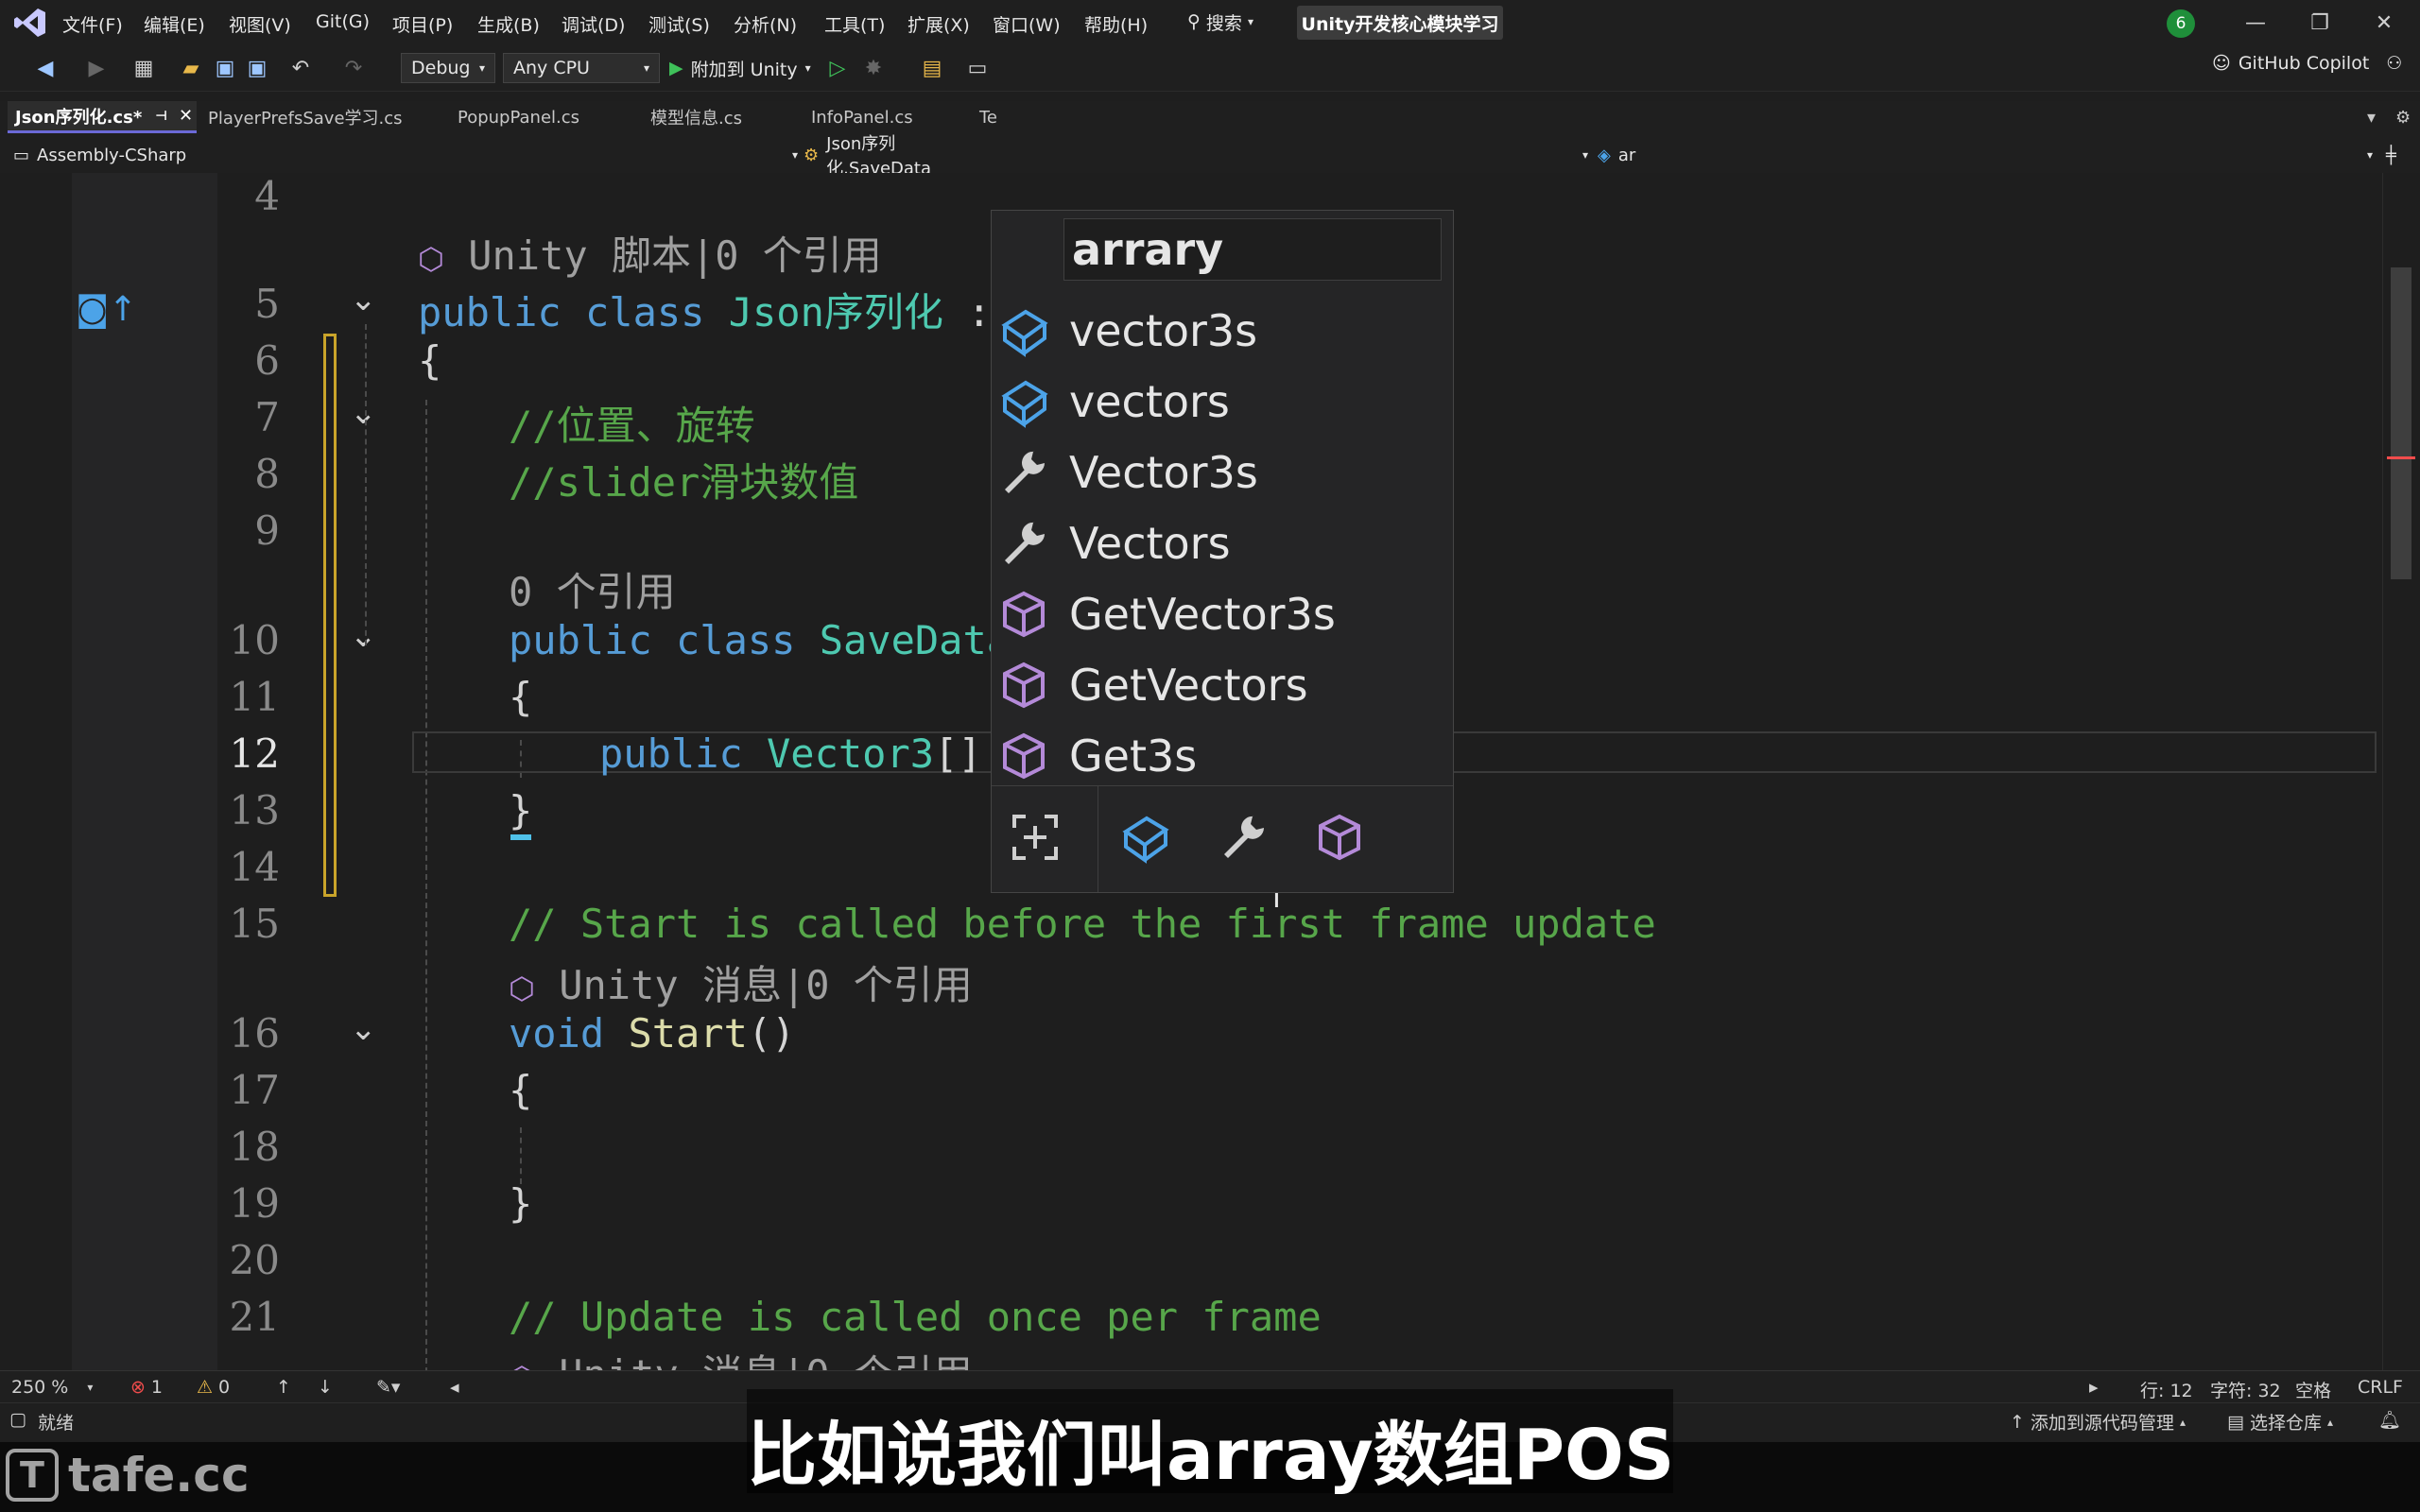  Describe the element at coordinates (854, 24) in the screenshot. I see `menu-tools: 工具(T)` at that location.